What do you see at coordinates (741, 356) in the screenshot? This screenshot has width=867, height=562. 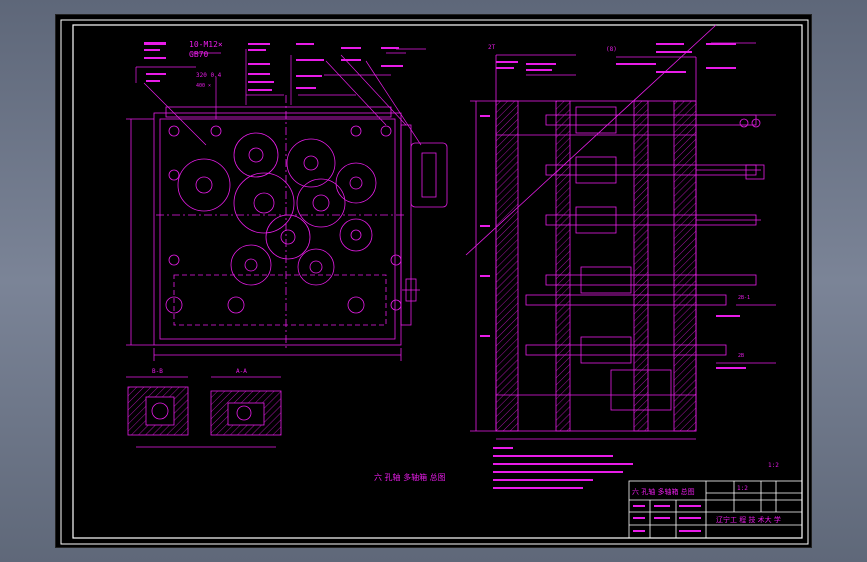 I see `right-callout-side-b: 2B` at bounding box center [741, 356].